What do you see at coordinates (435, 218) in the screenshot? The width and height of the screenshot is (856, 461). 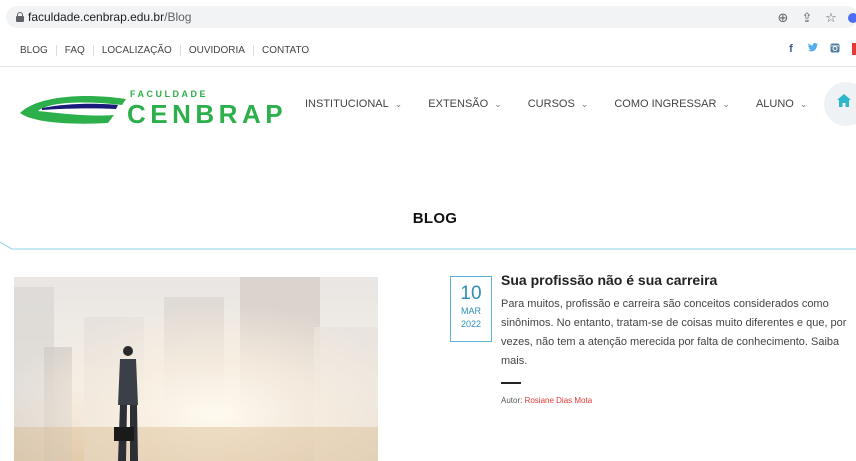 I see `page-title: BLOG` at bounding box center [435, 218].